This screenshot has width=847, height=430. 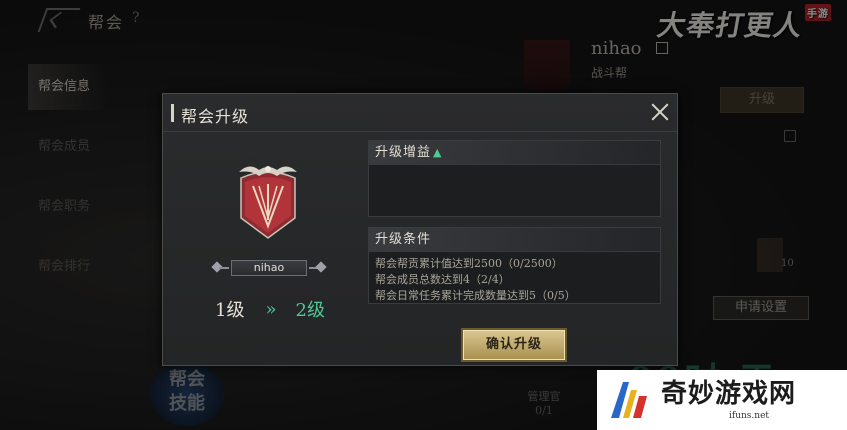 What do you see at coordinates (438, 152) in the screenshot?
I see `up-arrow-icon: ▲` at bounding box center [438, 152].